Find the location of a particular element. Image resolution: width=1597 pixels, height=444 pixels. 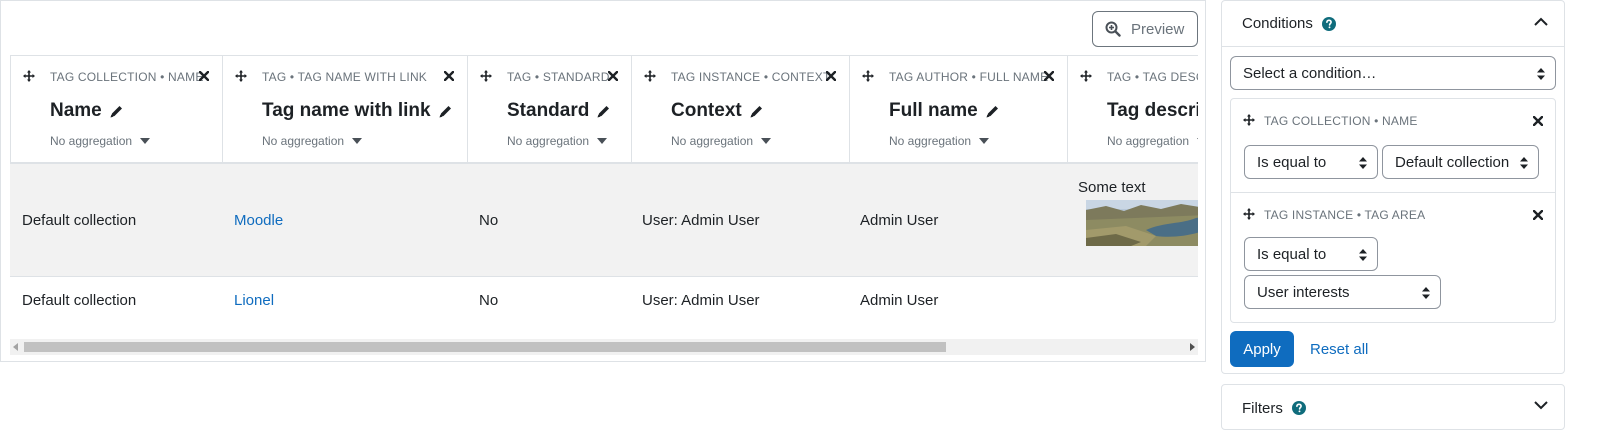

column-source: TAG • STANDARD is located at coordinates (558, 77).